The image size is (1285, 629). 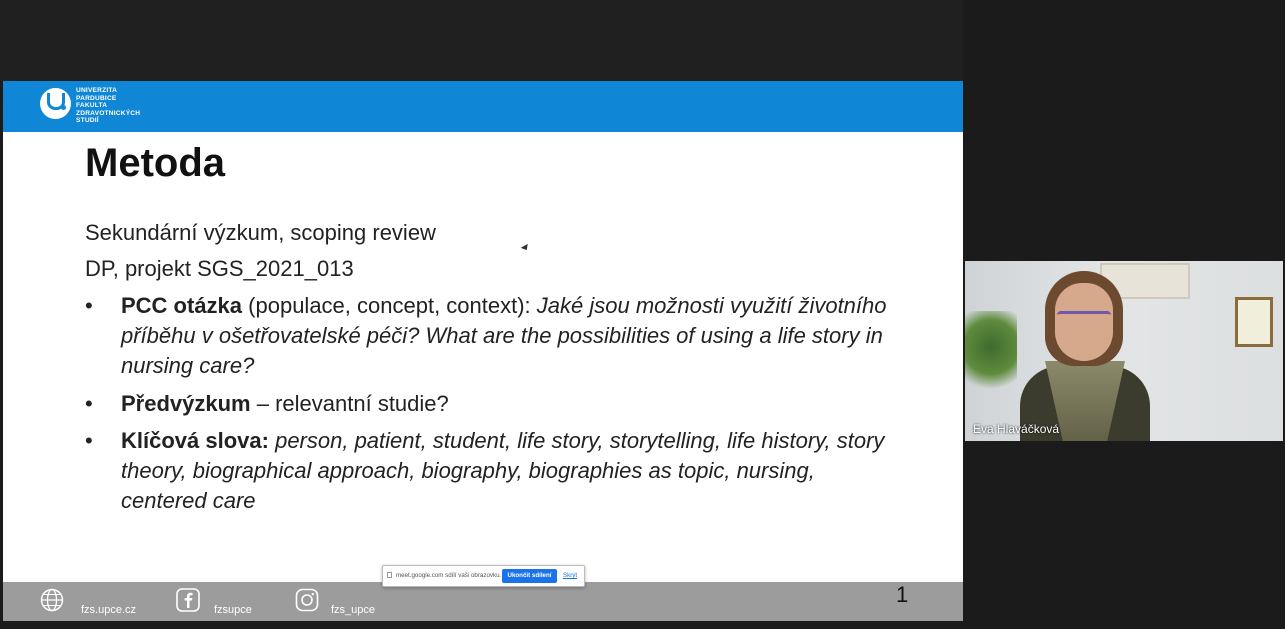 I want to click on participant-name-label: Eva Hlaváčková, so click(x=1016, y=429).